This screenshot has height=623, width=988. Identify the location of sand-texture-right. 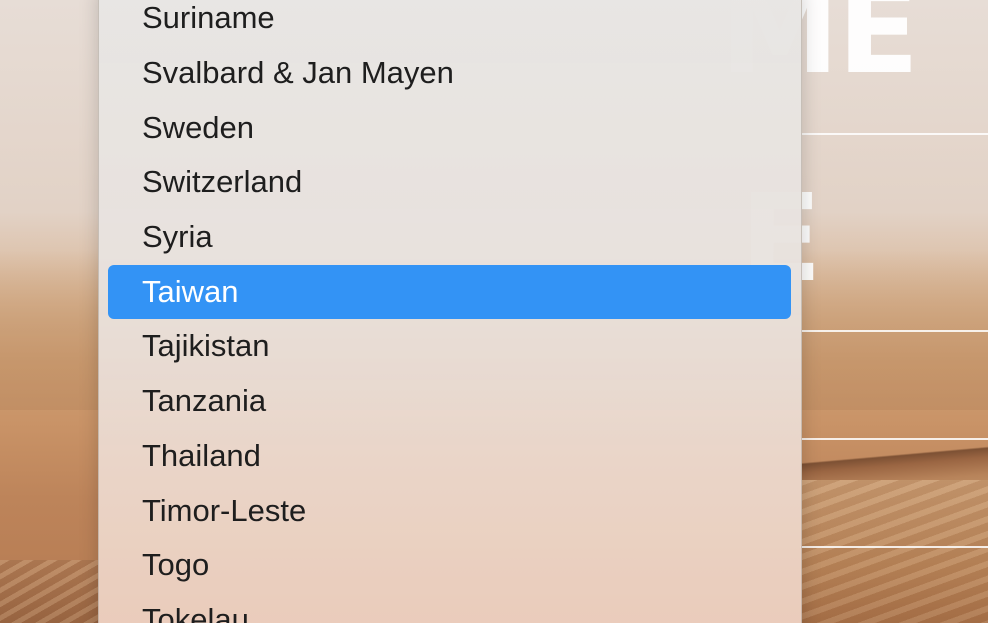
(894, 551).